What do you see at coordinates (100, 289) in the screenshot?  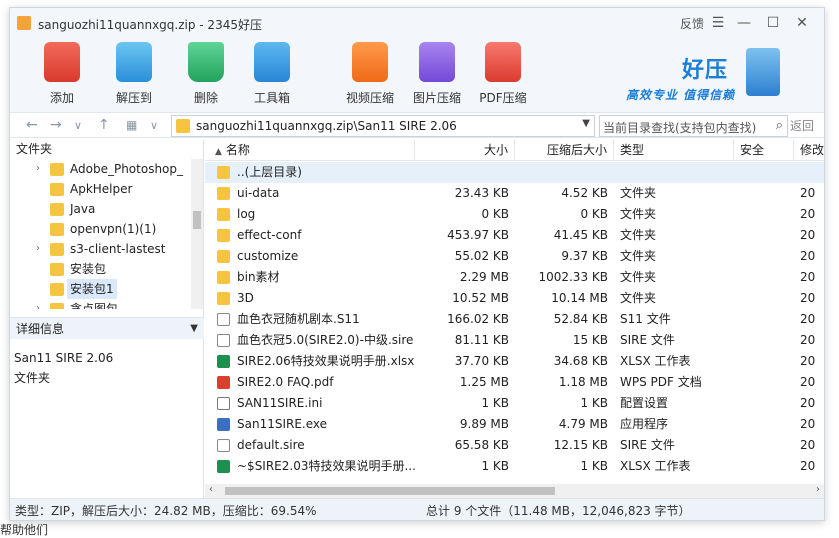 I see `tree-item-selected: 安装包1` at bounding box center [100, 289].